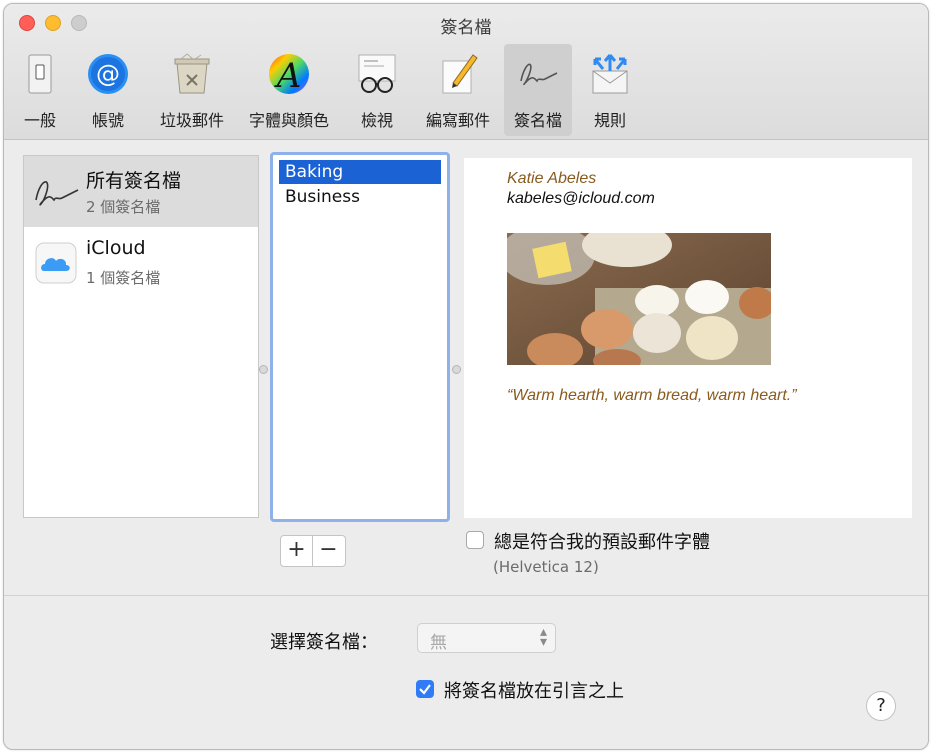  Describe the element at coordinates (466, 595) in the screenshot. I see `divider` at that location.